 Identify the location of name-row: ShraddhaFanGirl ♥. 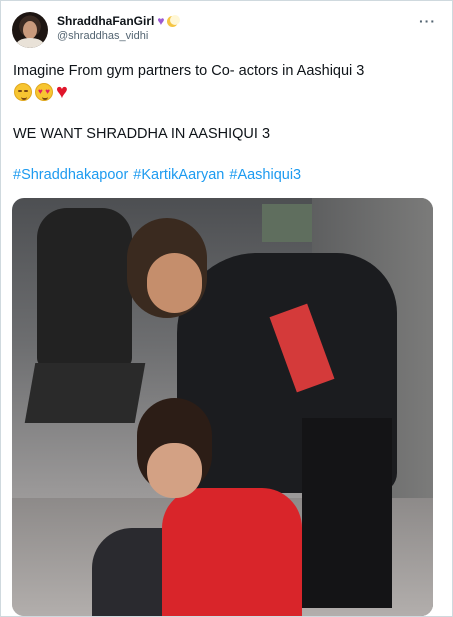
(119, 21).